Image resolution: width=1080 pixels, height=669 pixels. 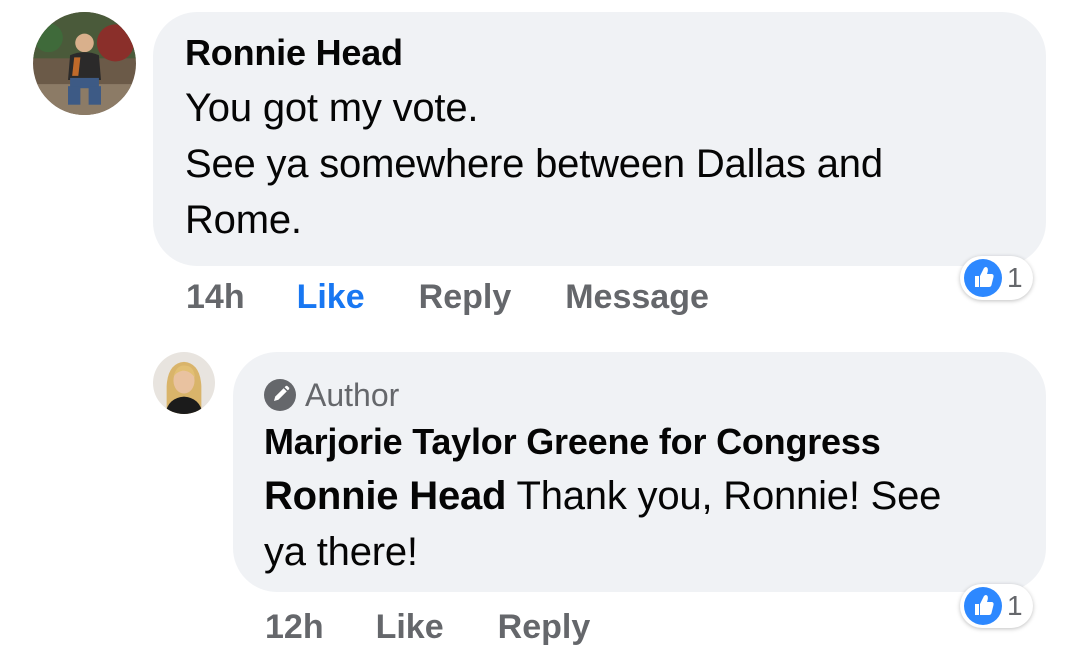 What do you see at coordinates (599, 53) in the screenshot?
I see `comment-author-name: Ronnie Head` at bounding box center [599, 53].